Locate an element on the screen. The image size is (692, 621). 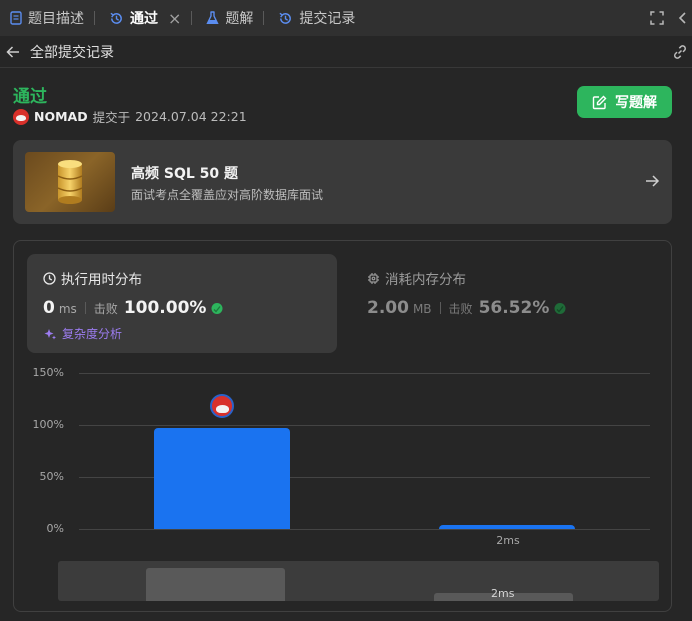
runtime-heading-label: 执行用时分布 is located at coordinates (101, 280).